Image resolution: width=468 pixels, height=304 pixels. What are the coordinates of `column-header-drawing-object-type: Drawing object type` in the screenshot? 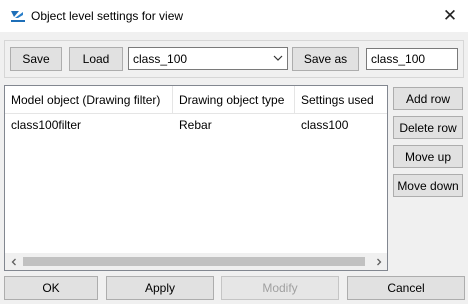 It's located at (234, 100).